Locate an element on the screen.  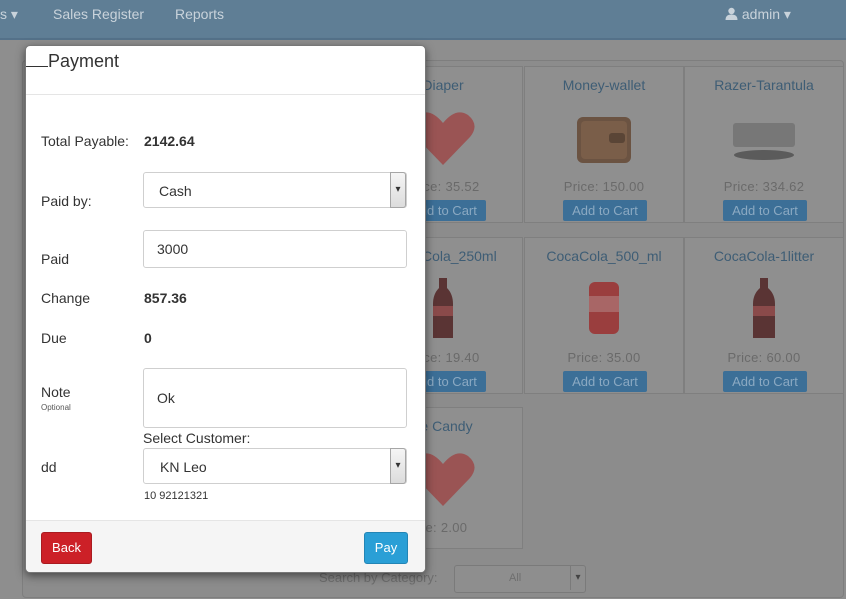
product-name: Razer-Tarantula is located at coordinates (764, 85).